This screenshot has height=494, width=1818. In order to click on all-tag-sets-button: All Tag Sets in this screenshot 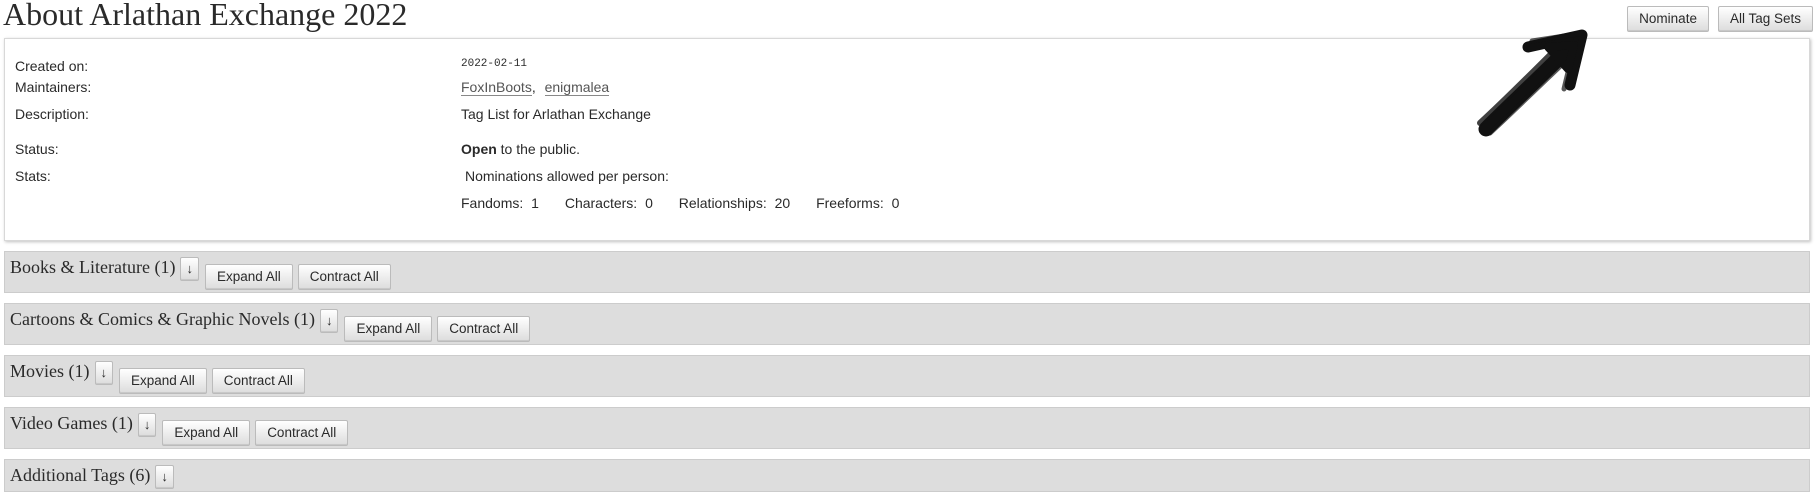, I will do `click(1765, 19)`.